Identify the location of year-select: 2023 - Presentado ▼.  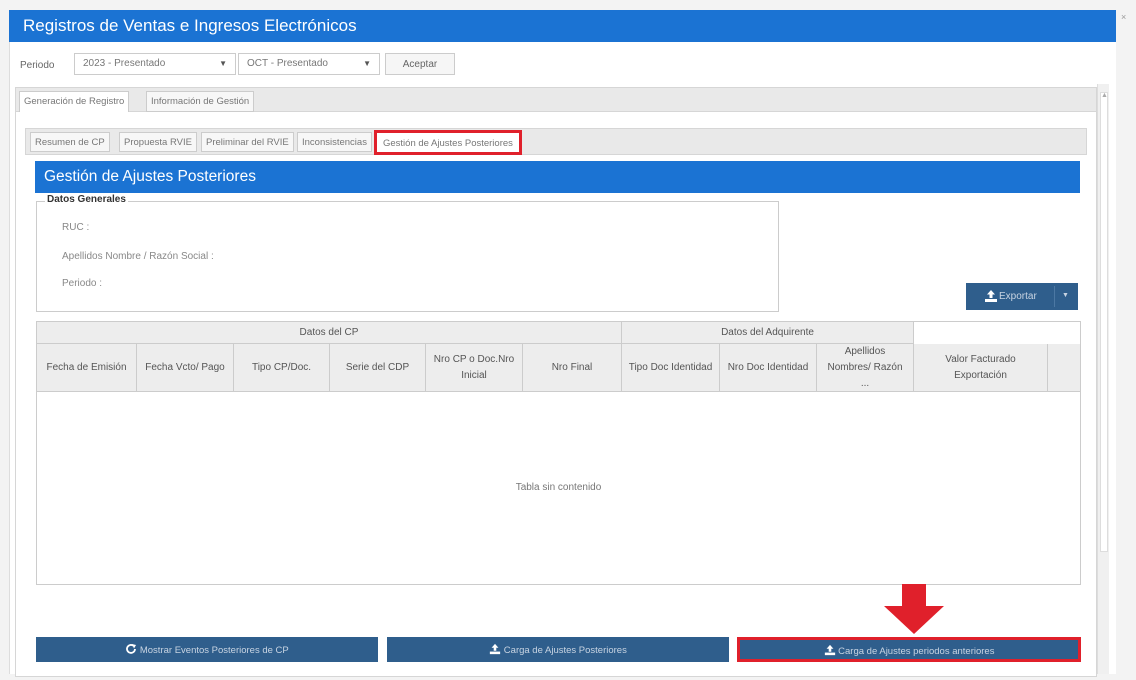
(155, 64).